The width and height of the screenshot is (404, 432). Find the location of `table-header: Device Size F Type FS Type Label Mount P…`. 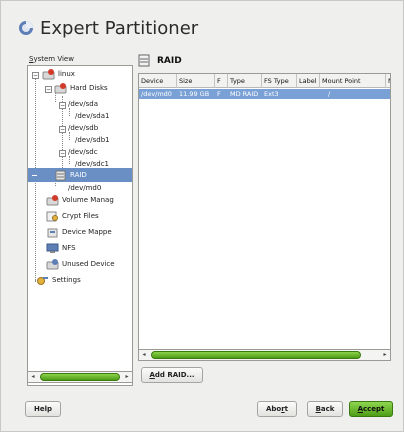

table-header: Device Size F Type FS Type Label Mount P… is located at coordinates (264, 81).